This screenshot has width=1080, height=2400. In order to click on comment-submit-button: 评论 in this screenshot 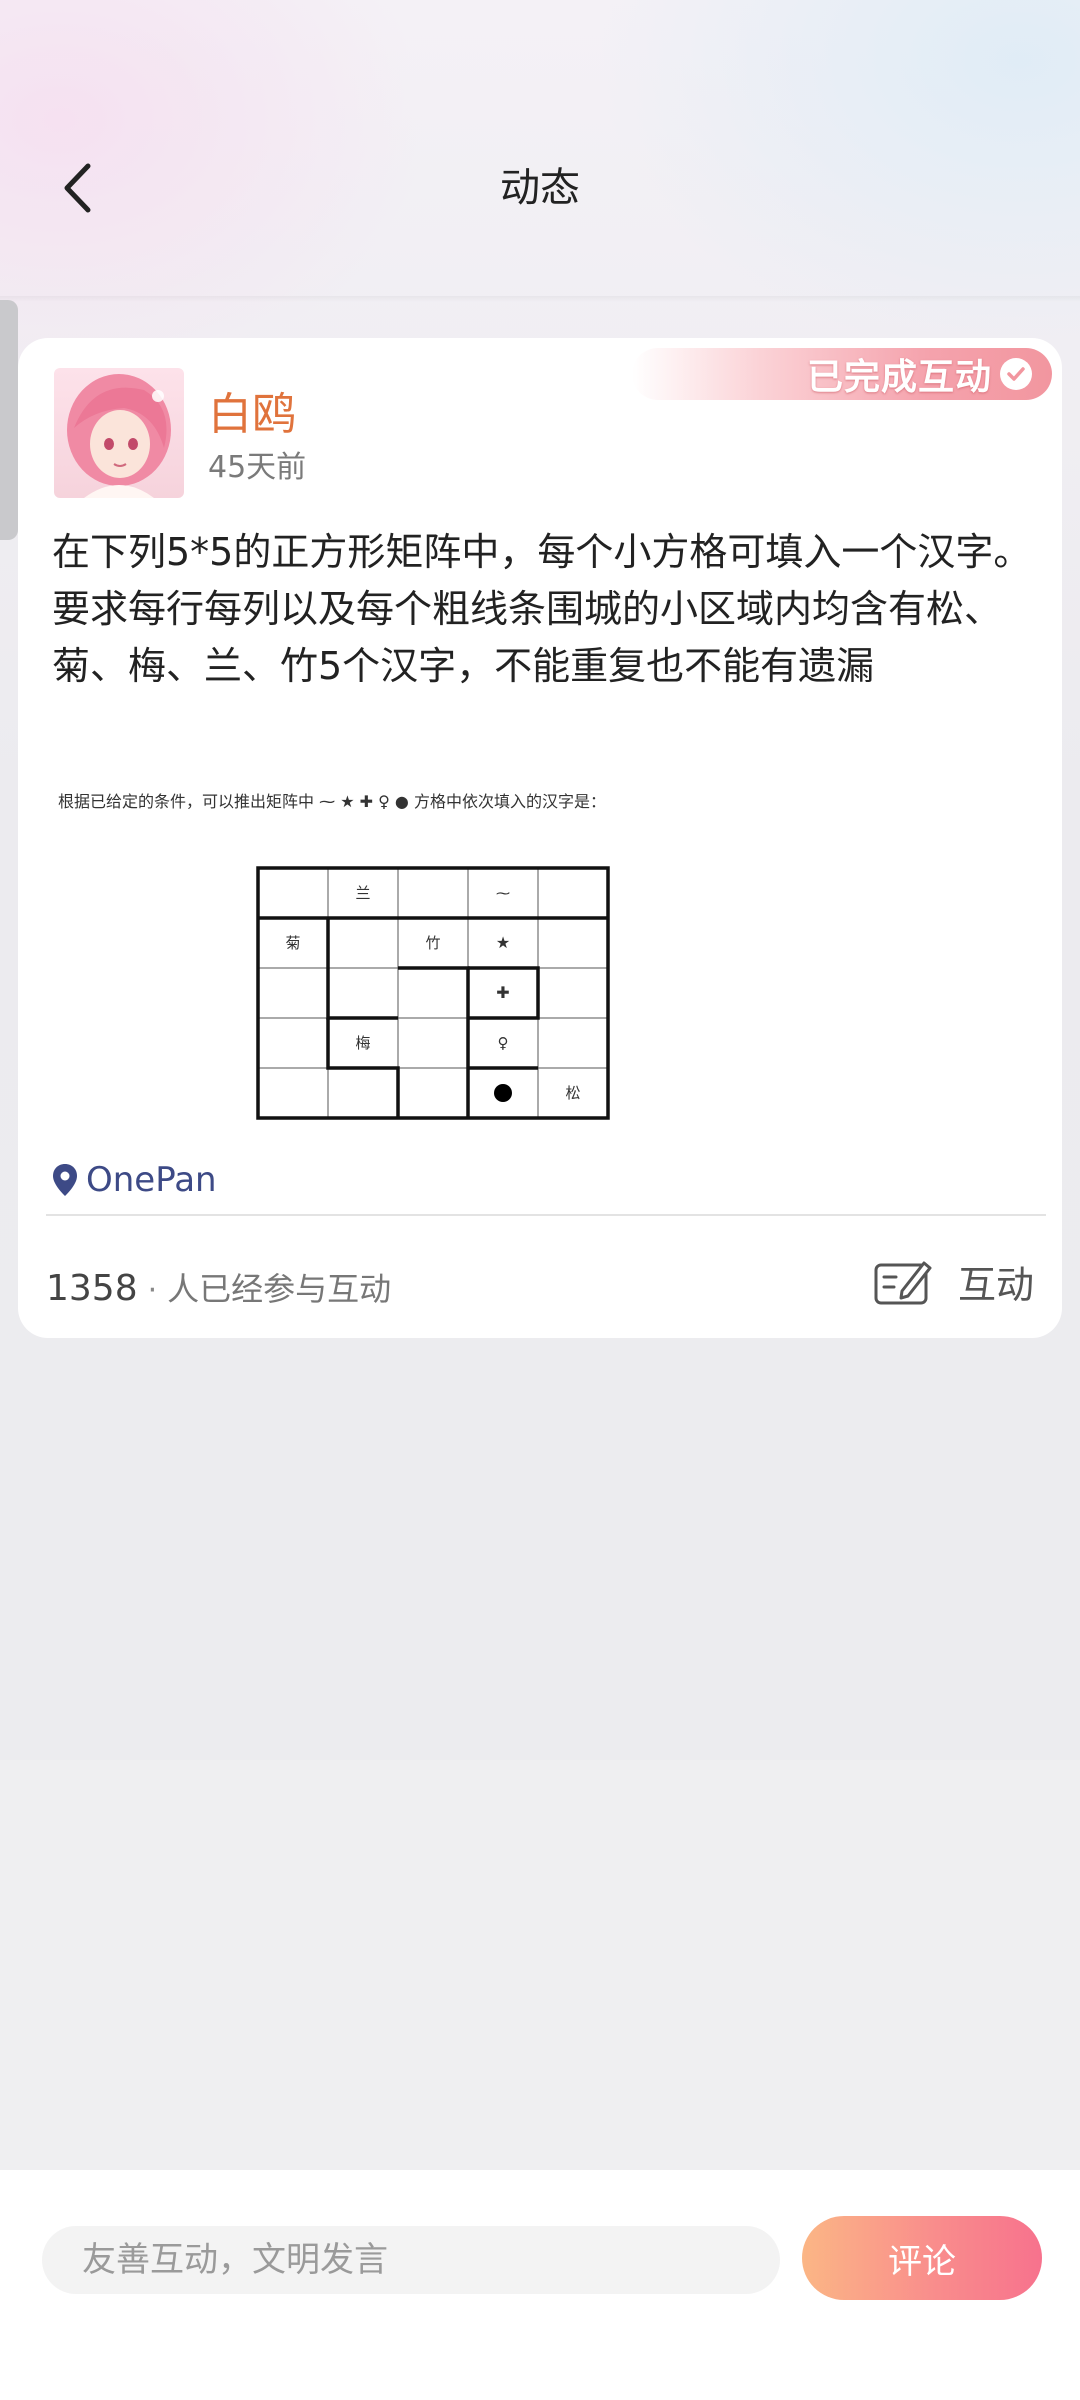, I will do `click(922, 2258)`.